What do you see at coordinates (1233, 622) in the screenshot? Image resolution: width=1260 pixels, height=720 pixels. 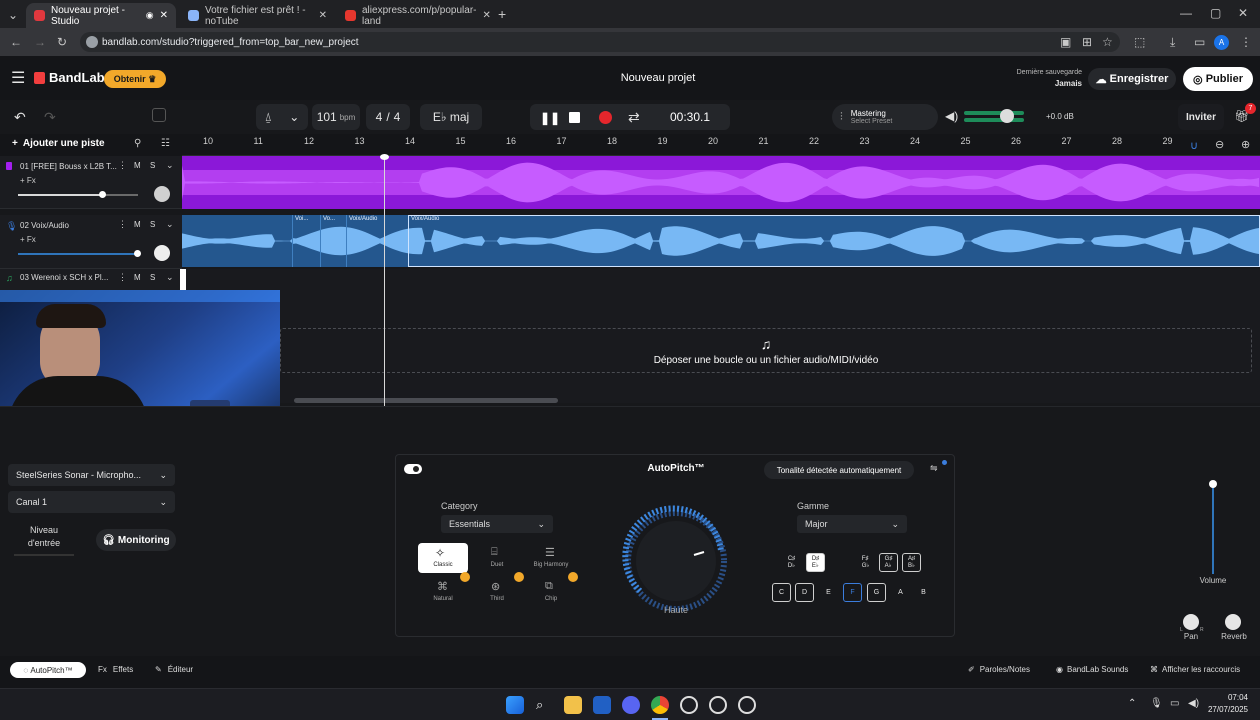 I see `reverb-knob` at bounding box center [1233, 622].